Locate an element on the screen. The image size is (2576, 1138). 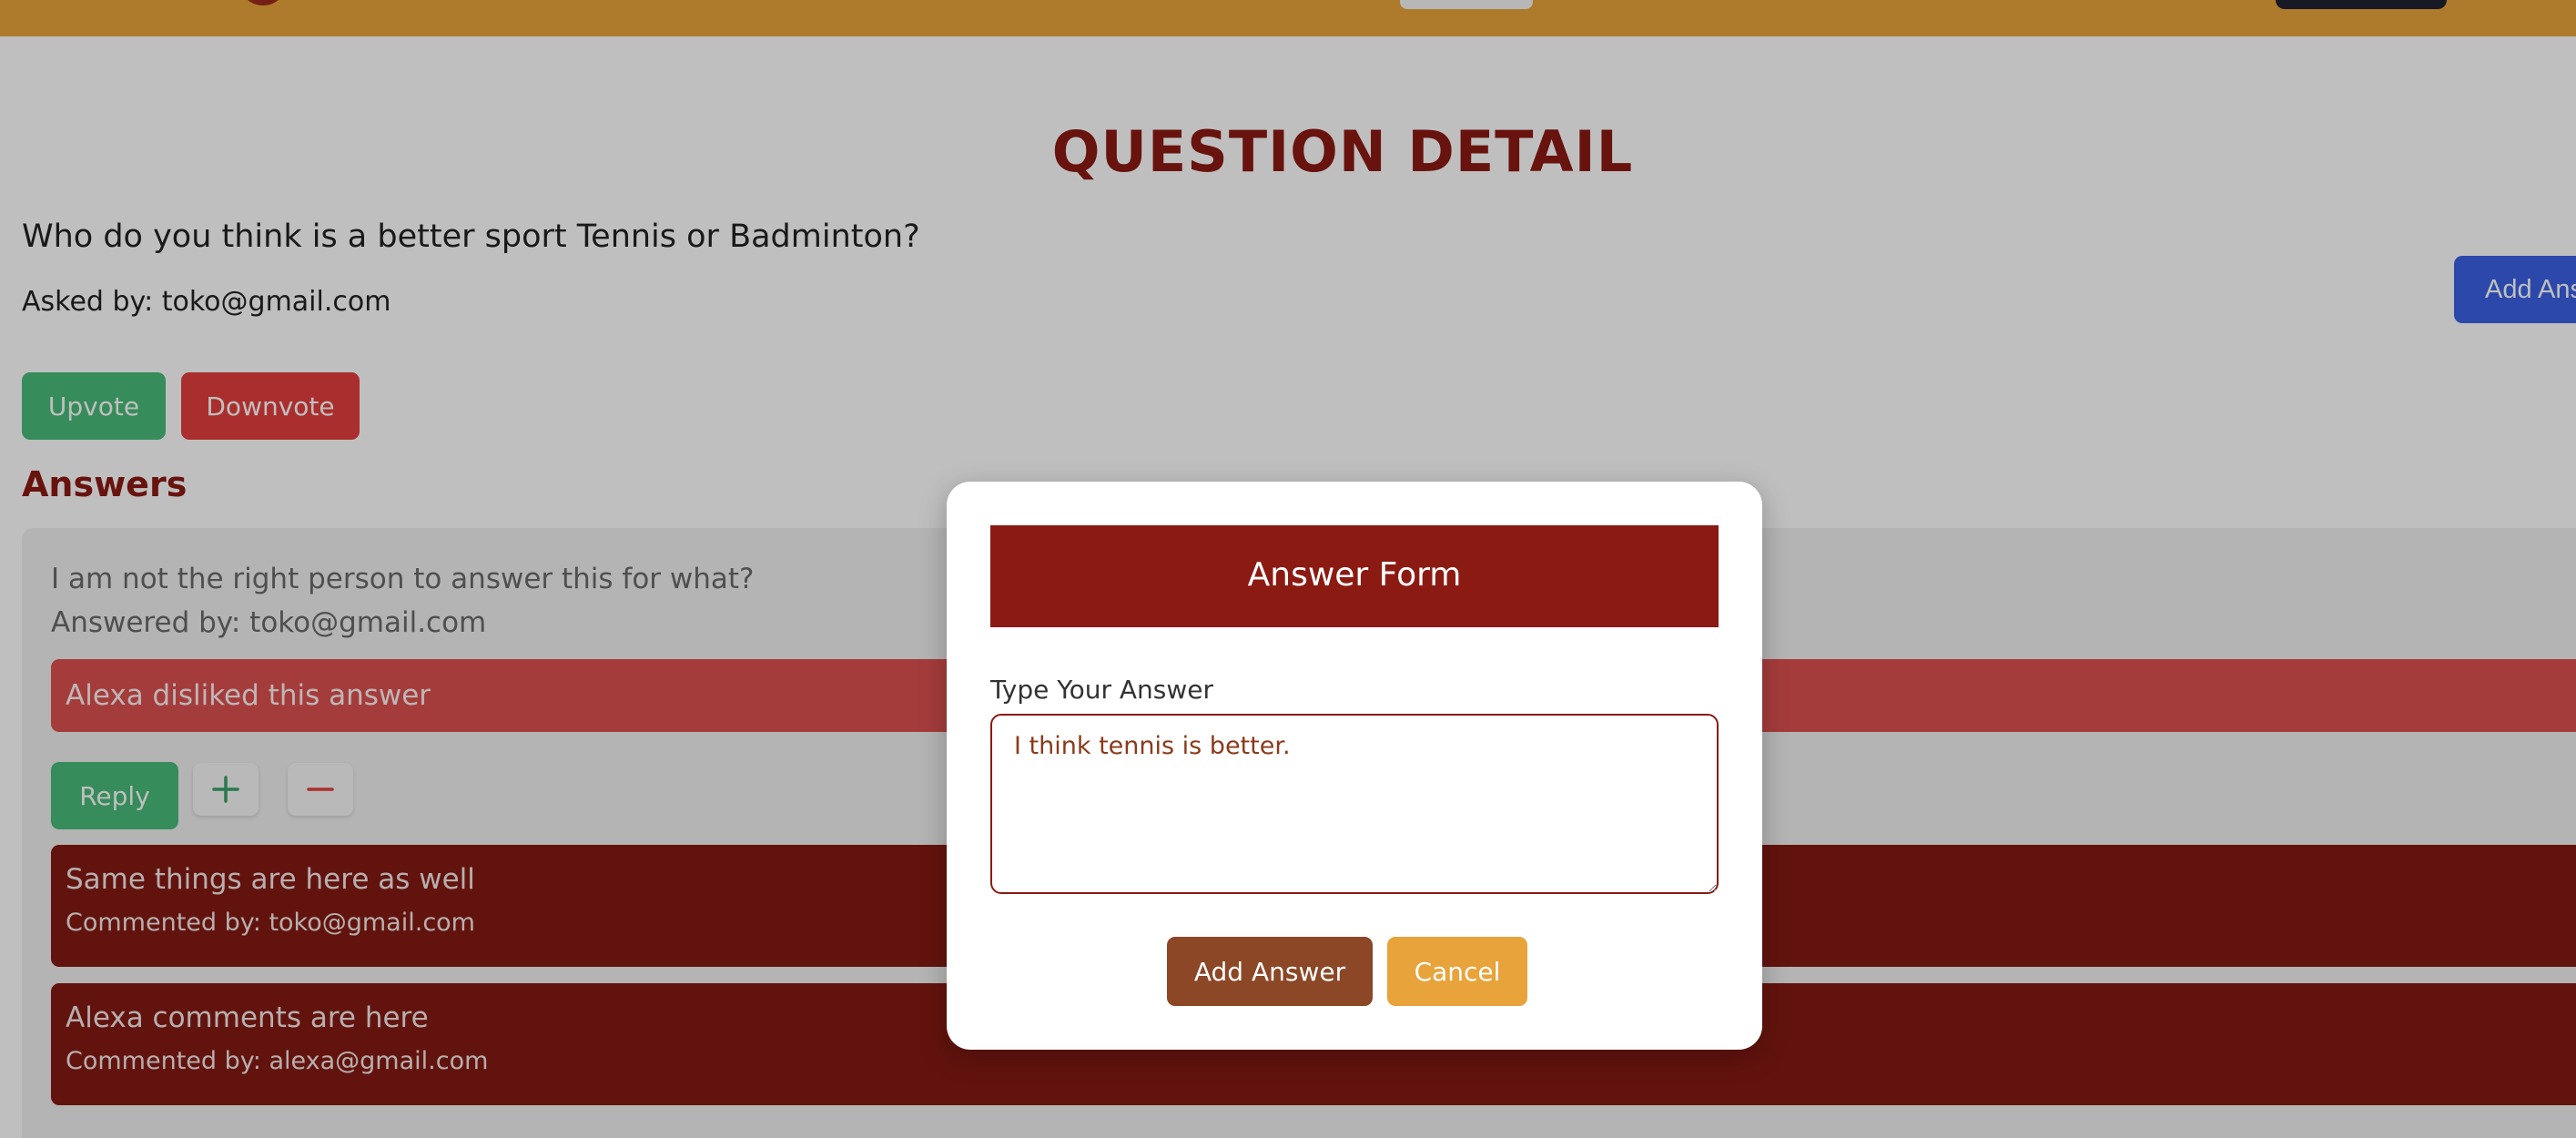
modal-title: Answer Form is located at coordinates (1354, 575).